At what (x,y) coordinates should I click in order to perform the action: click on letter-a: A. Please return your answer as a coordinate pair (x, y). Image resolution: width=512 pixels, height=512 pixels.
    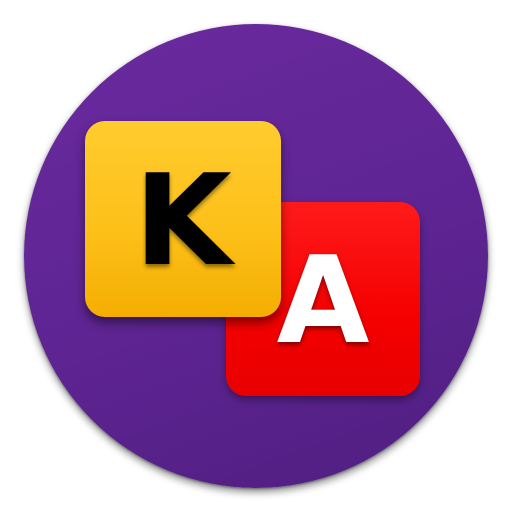
    Looking at the image, I should click on (323, 301).